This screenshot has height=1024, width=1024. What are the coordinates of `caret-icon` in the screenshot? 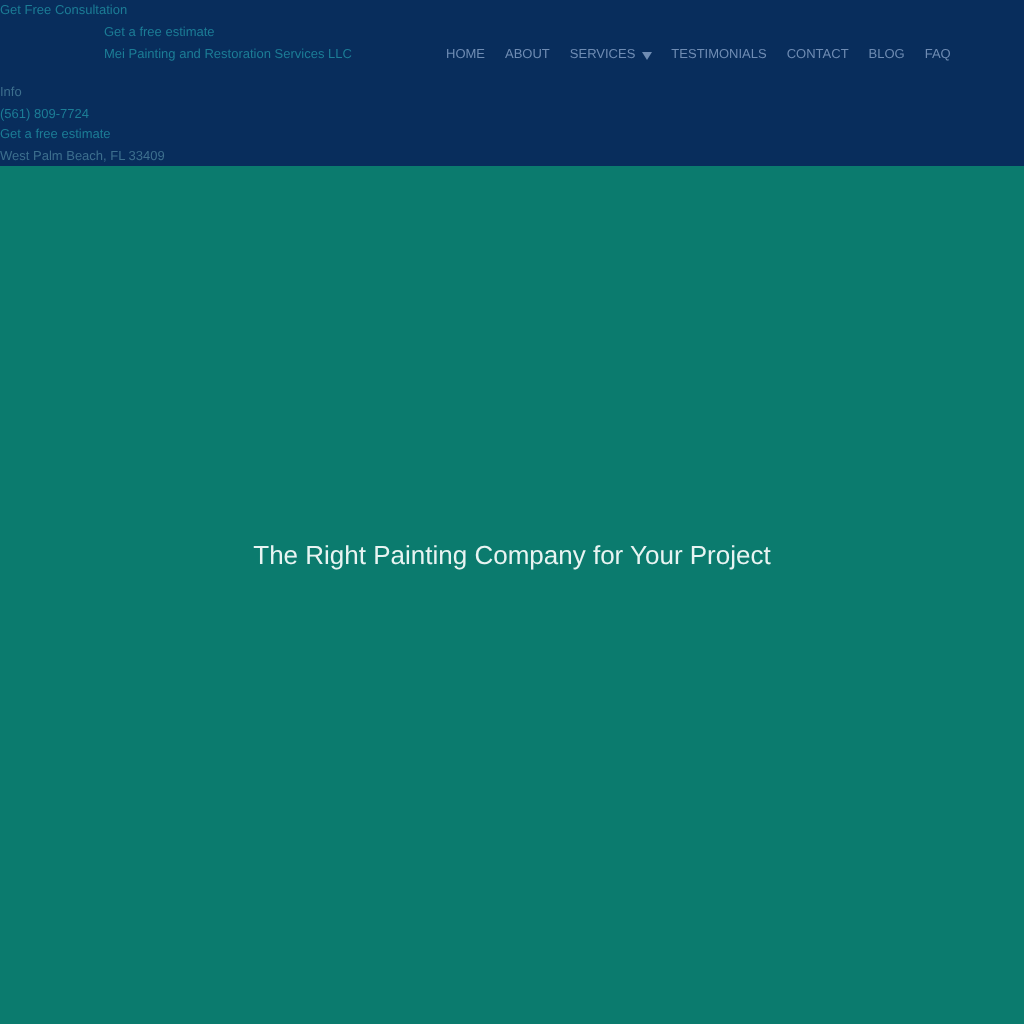 It's located at (646, 55).